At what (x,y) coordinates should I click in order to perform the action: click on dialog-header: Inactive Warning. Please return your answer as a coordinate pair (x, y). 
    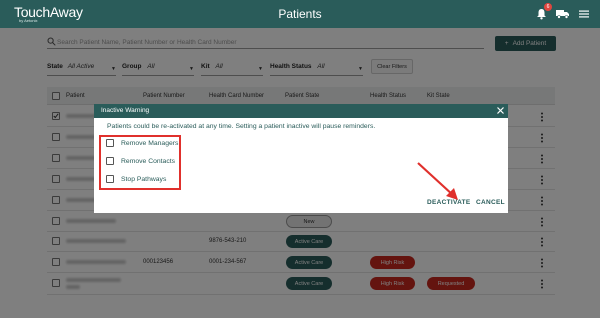
    Looking at the image, I should click on (301, 111).